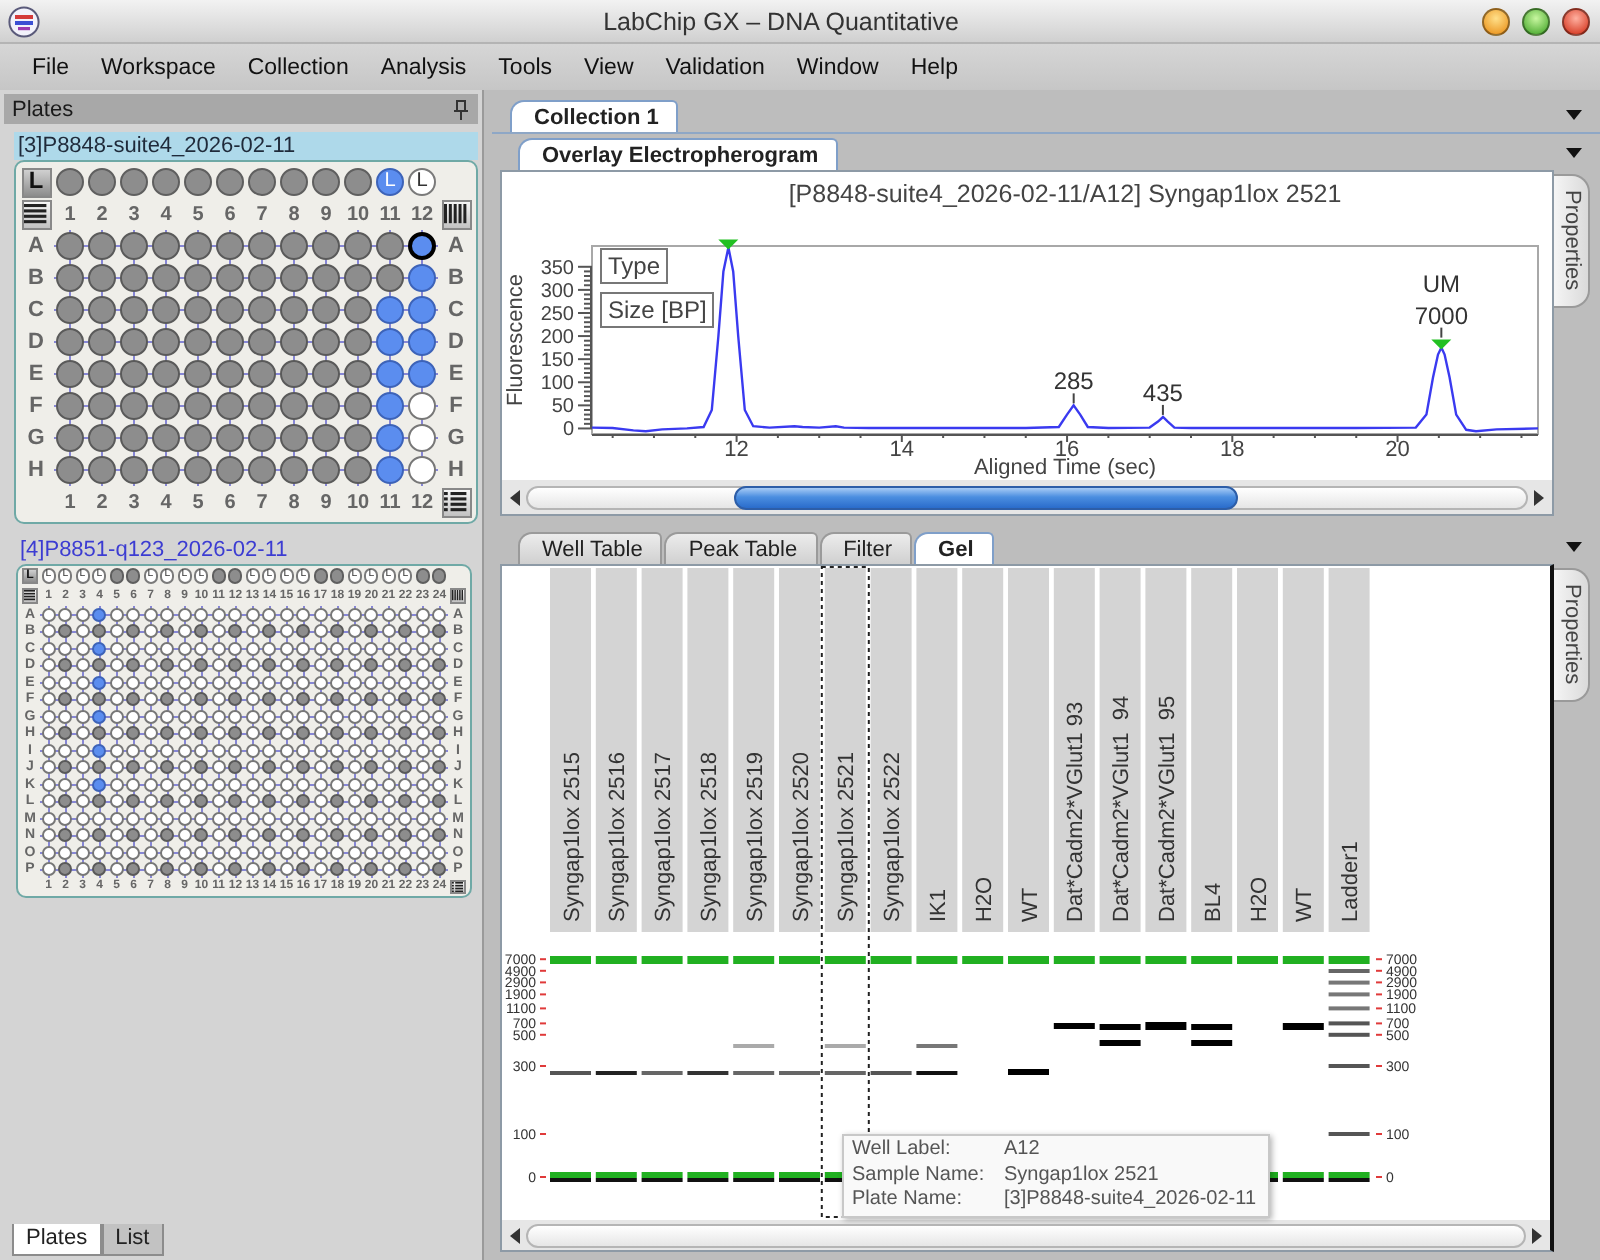 The width and height of the screenshot is (1600, 1260). Describe the element at coordinates (1166, 750) in the screenshot. I see `lane-header: Dat*Cadm2*VGlut1 95` at that location.